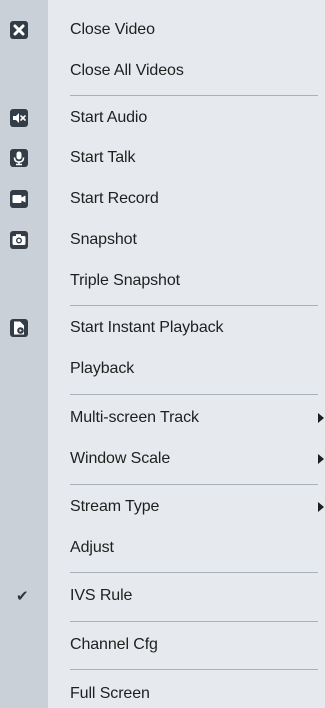  I want to click on menu-item-label: Close Video, so click(112, 29).